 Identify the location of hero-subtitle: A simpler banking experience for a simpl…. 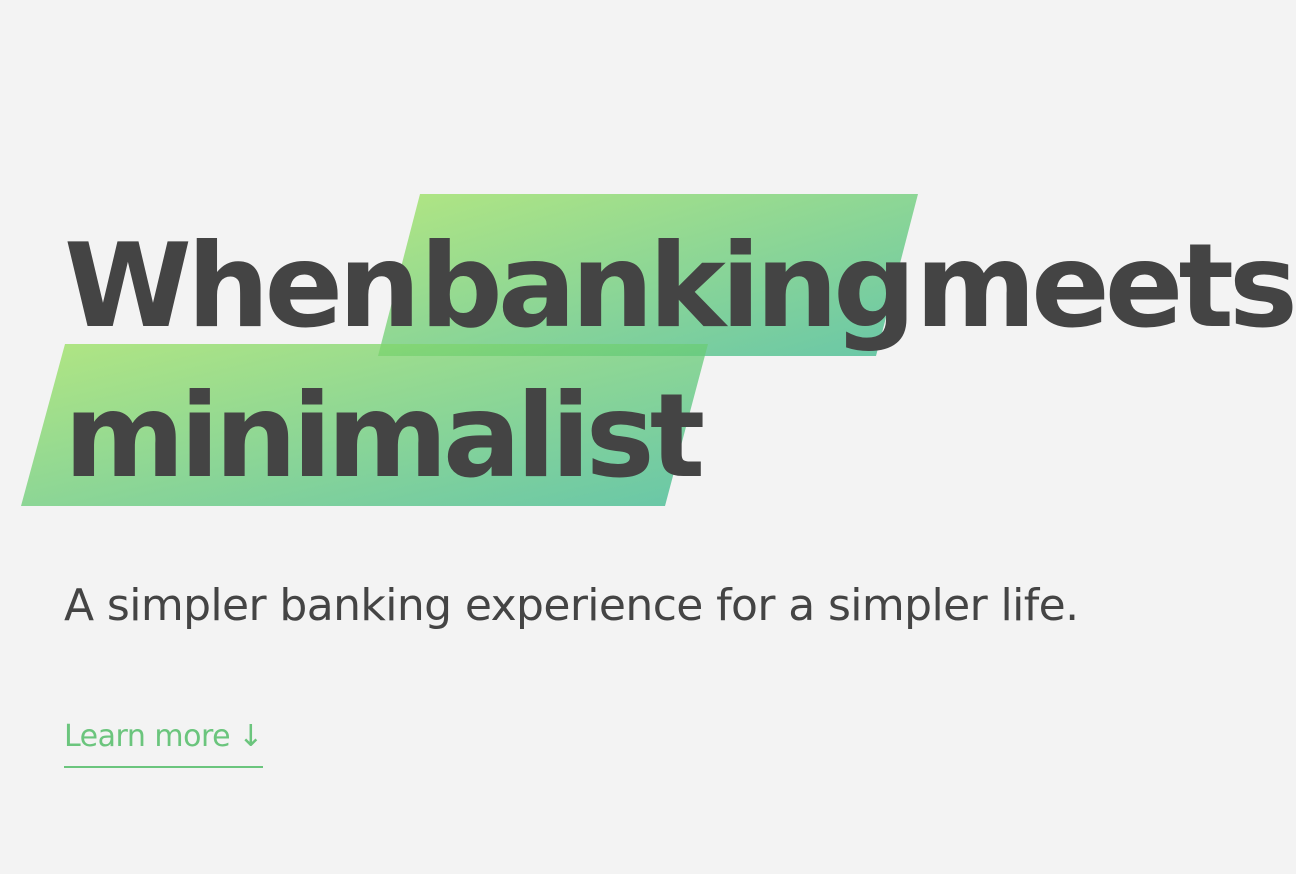
(571, 605).